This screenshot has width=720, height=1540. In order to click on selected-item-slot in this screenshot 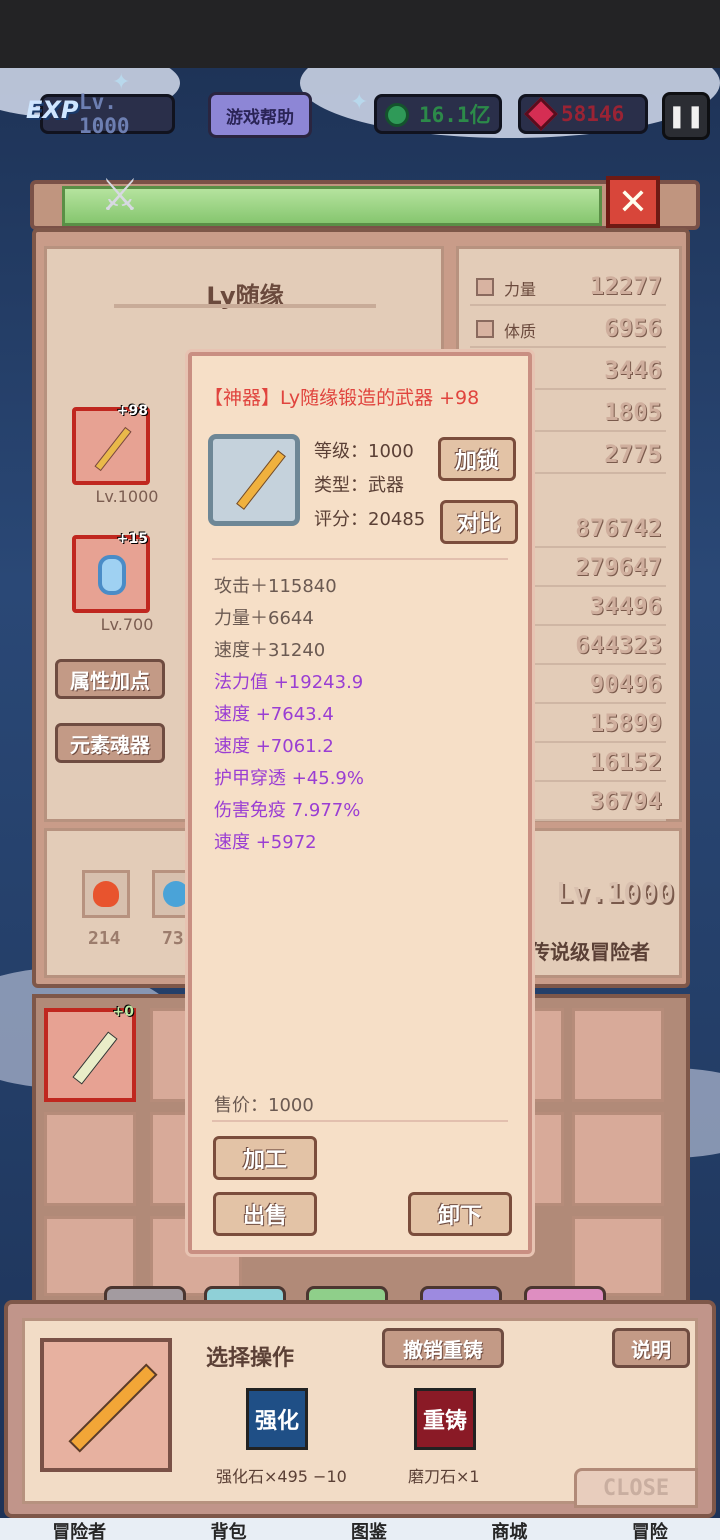, I will do `click(106, 1405)`.